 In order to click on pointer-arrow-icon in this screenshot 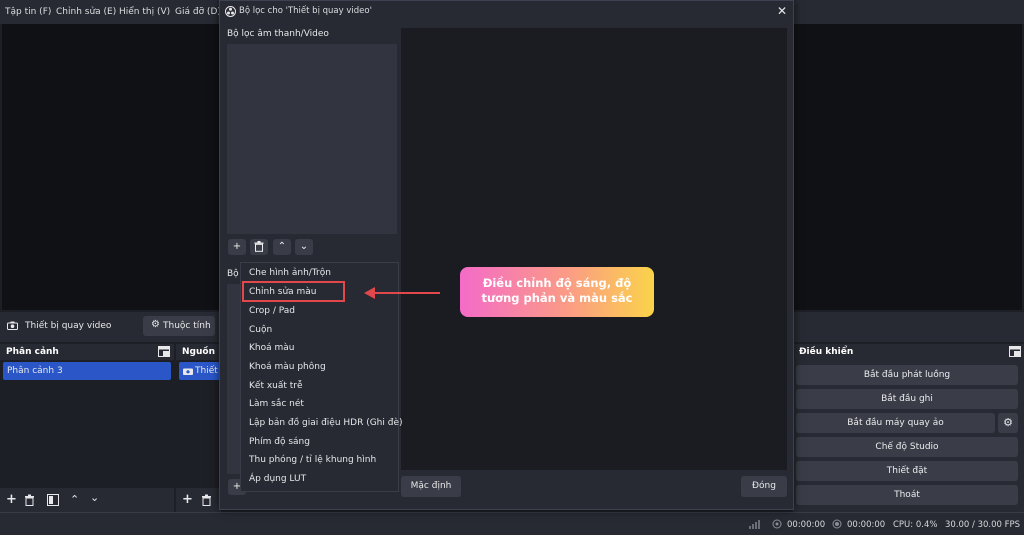, I will do `click(402, 293)`.